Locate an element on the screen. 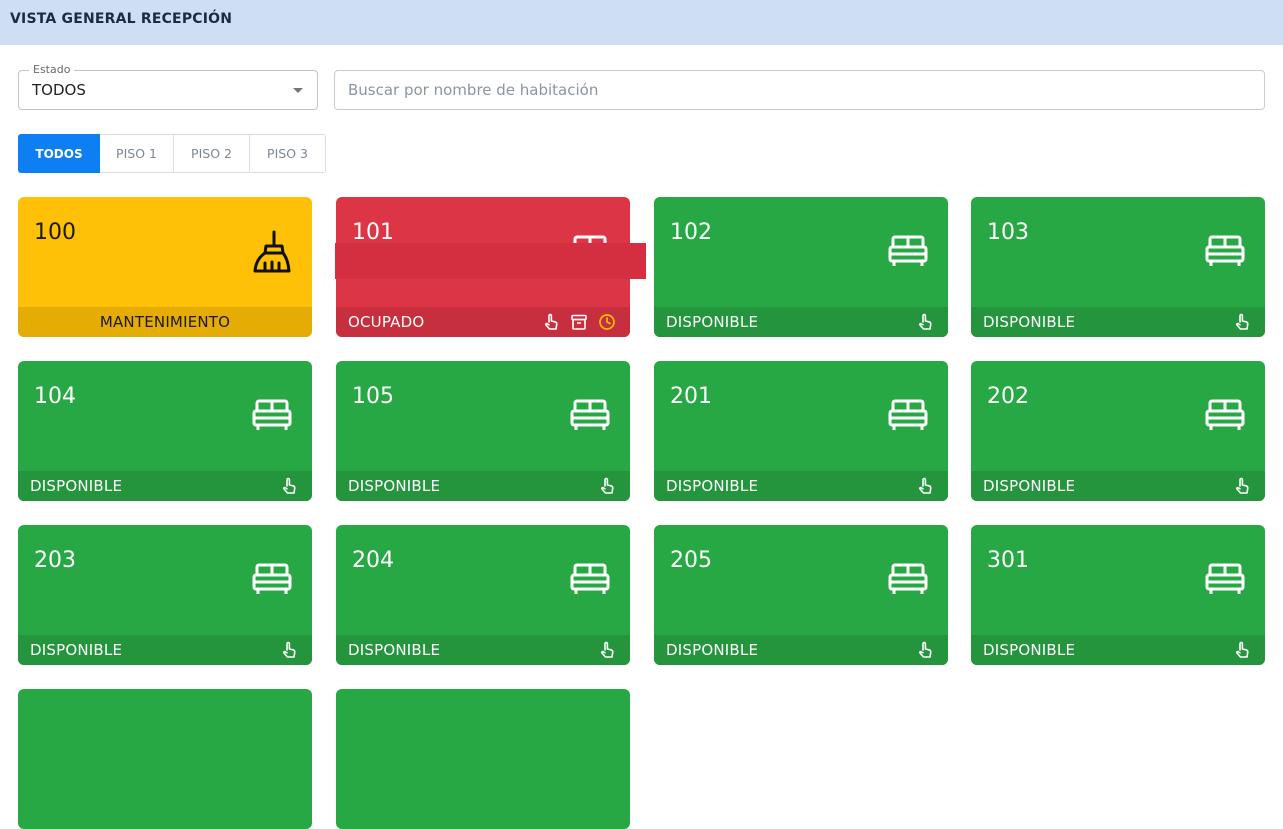  room-number: 203 is located at coordinates (55, 560).